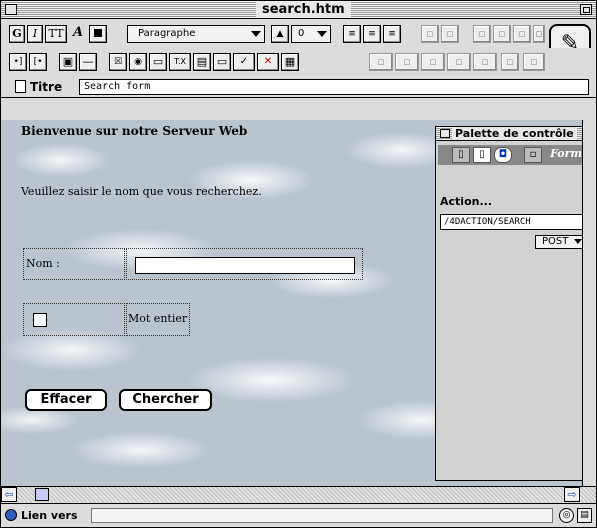 The width and height of the screenshot is (597, 528). I want to click on palette-close-box, so click(445, 133).